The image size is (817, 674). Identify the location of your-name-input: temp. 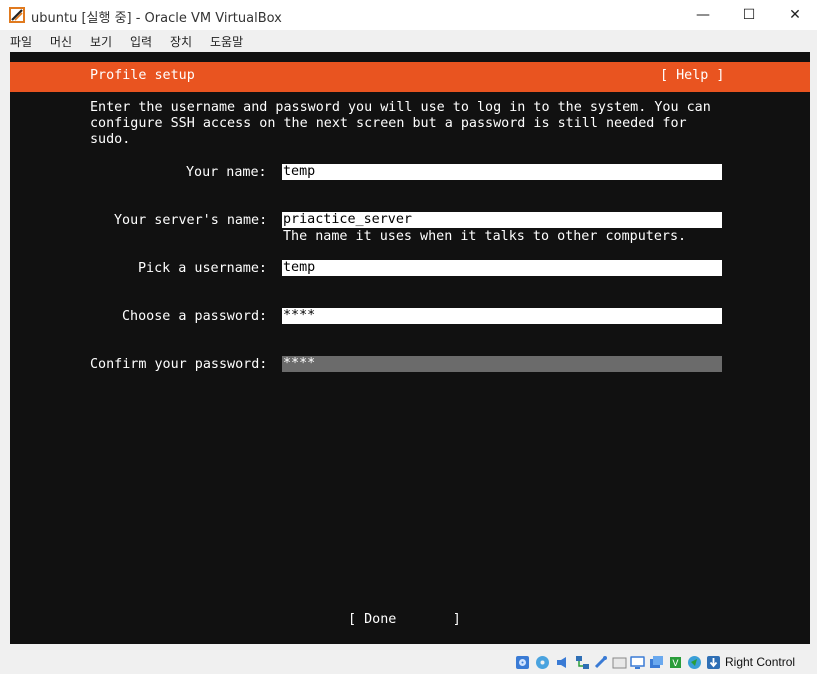
(502, 172).